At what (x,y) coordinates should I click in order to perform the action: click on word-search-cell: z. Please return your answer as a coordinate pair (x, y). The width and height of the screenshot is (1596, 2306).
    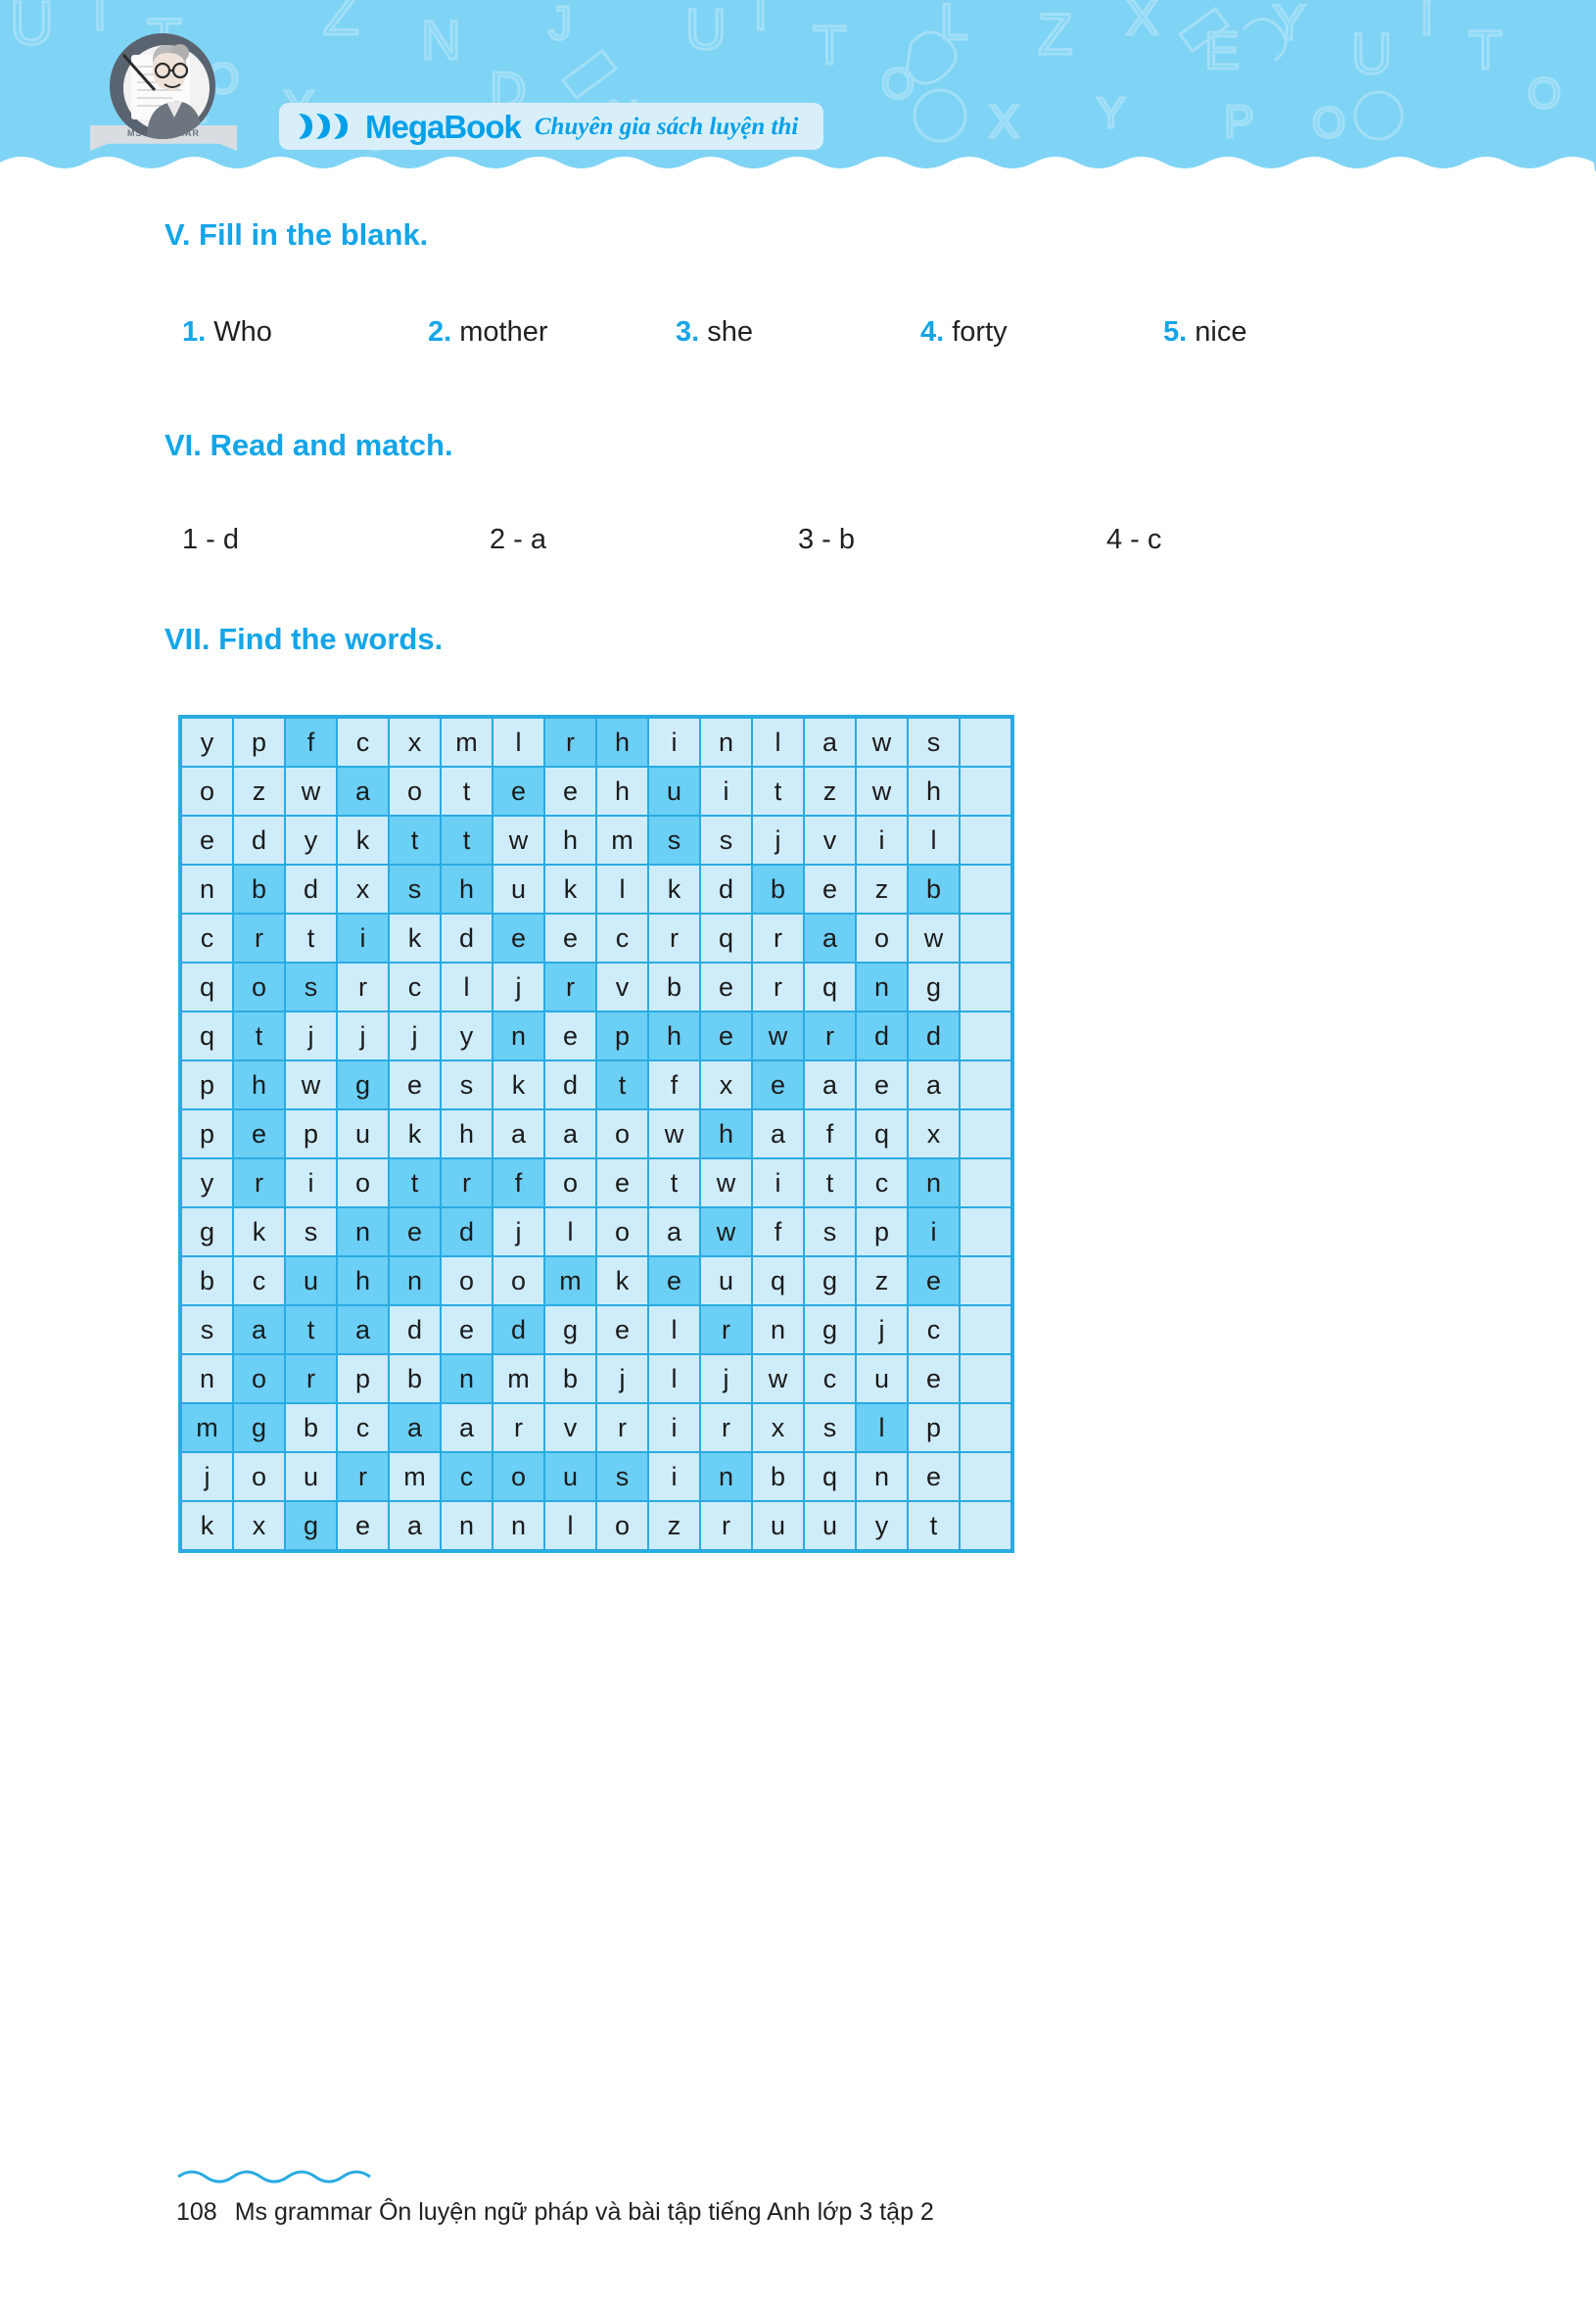
    Looking at the image, I should click on (259, 791).